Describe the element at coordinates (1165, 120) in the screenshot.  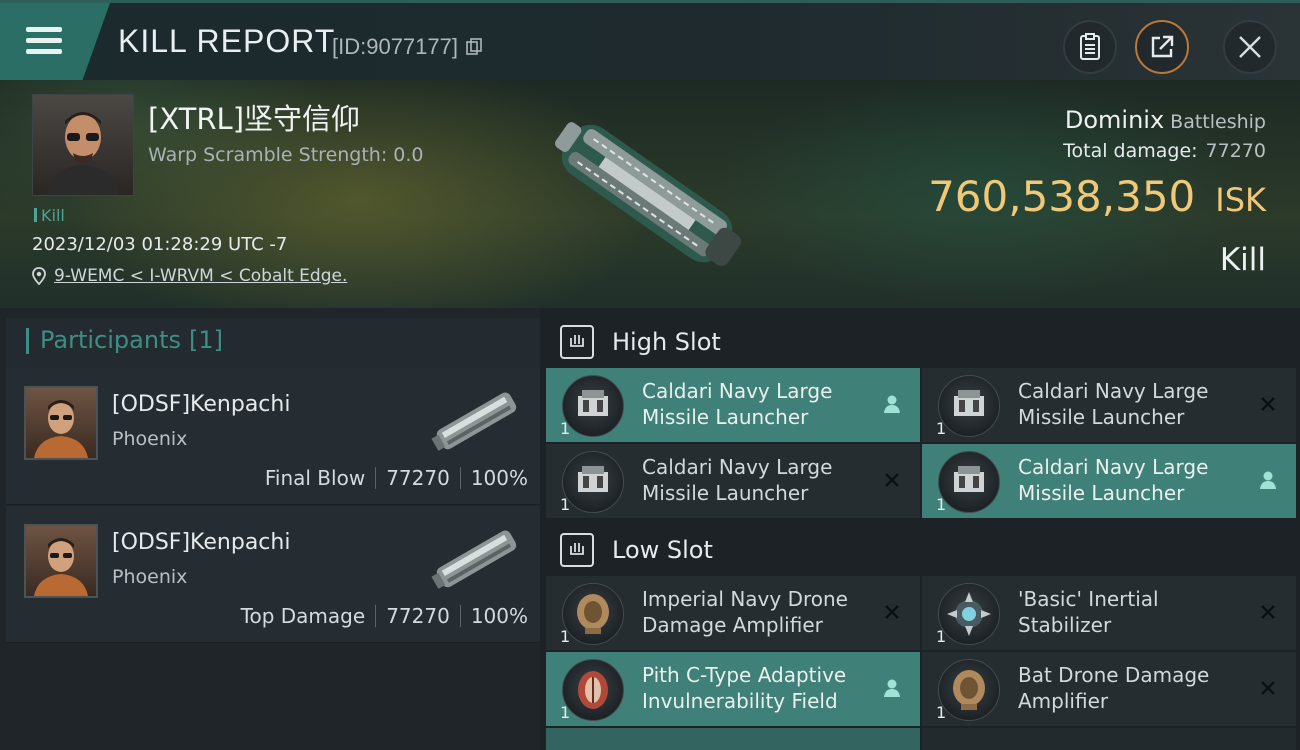
I see `ship-name: Dominix Battleship` at that location.